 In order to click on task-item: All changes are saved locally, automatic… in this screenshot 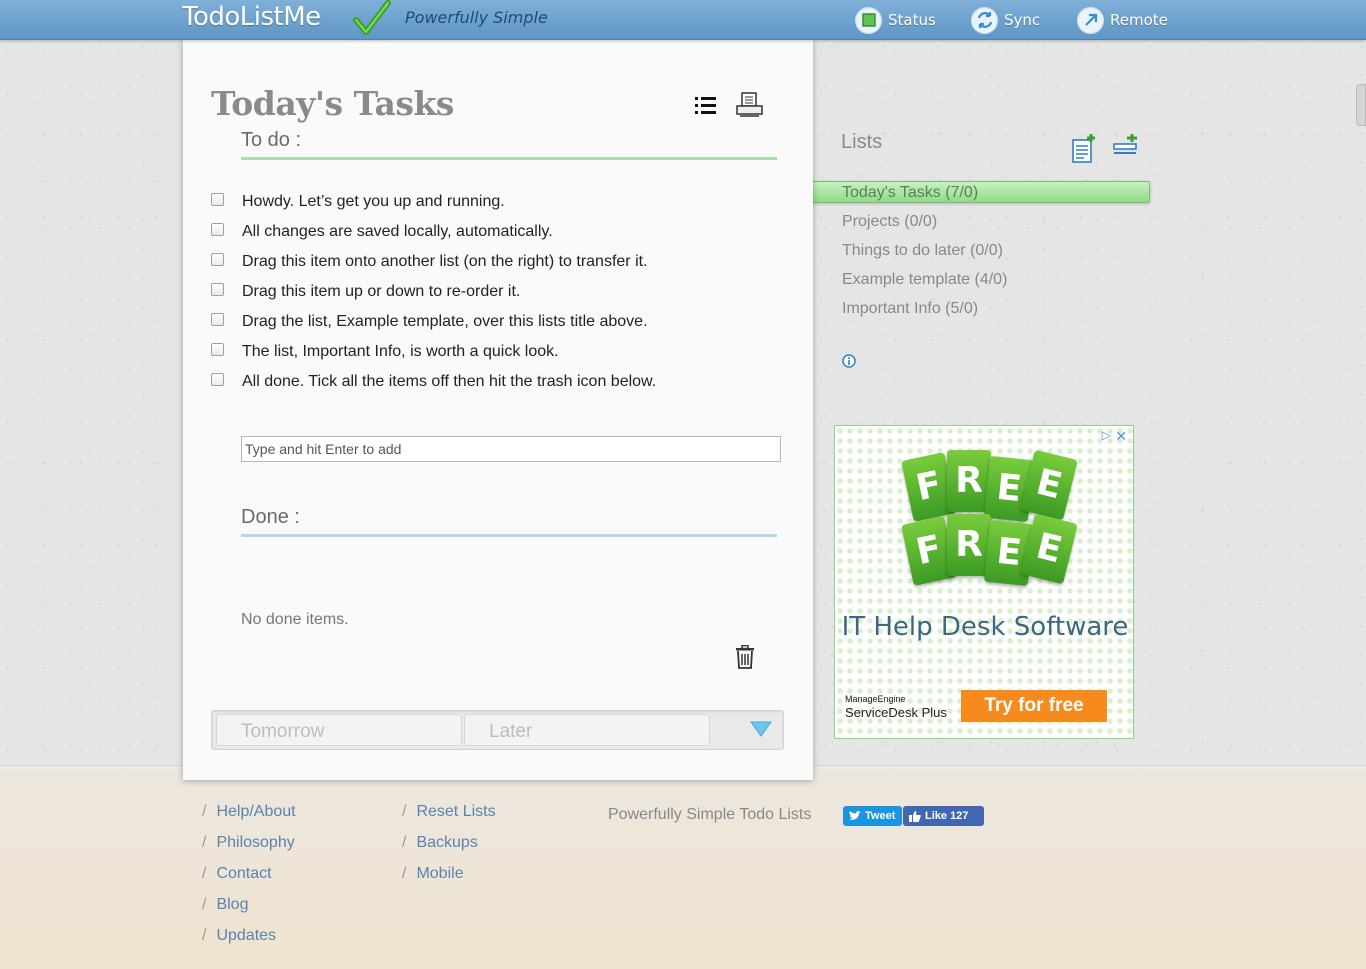, I will do `click(506, 235)`.